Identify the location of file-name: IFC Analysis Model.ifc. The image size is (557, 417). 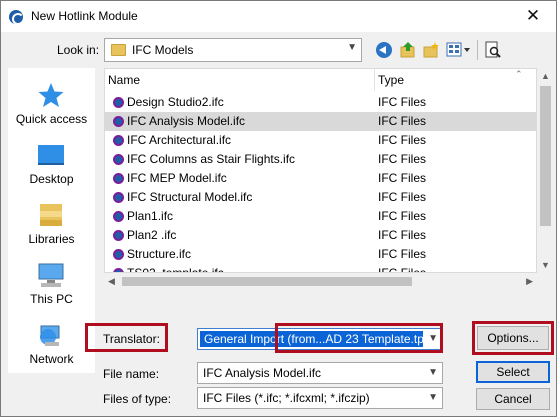
(186, 121).